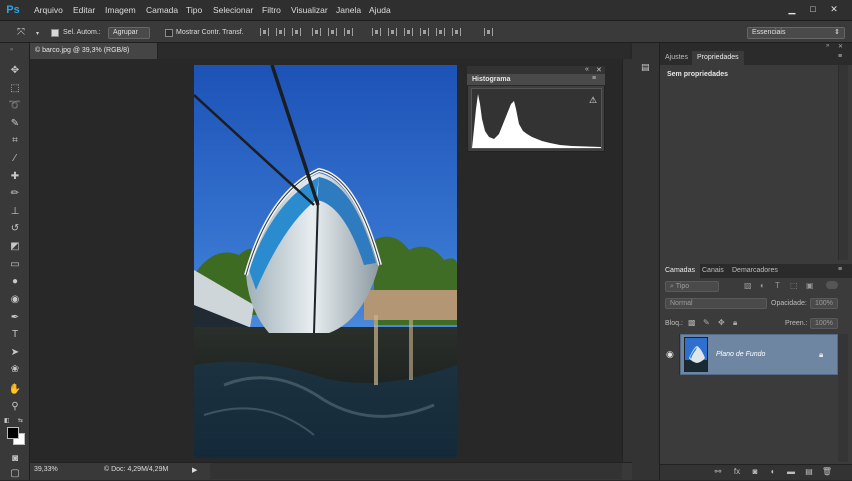 The width and height of the screenshot is (852, 481). Describe the element at coordinates (15, 390) in the screenshot. I see `hand-tool-icon: ✋` at that location.